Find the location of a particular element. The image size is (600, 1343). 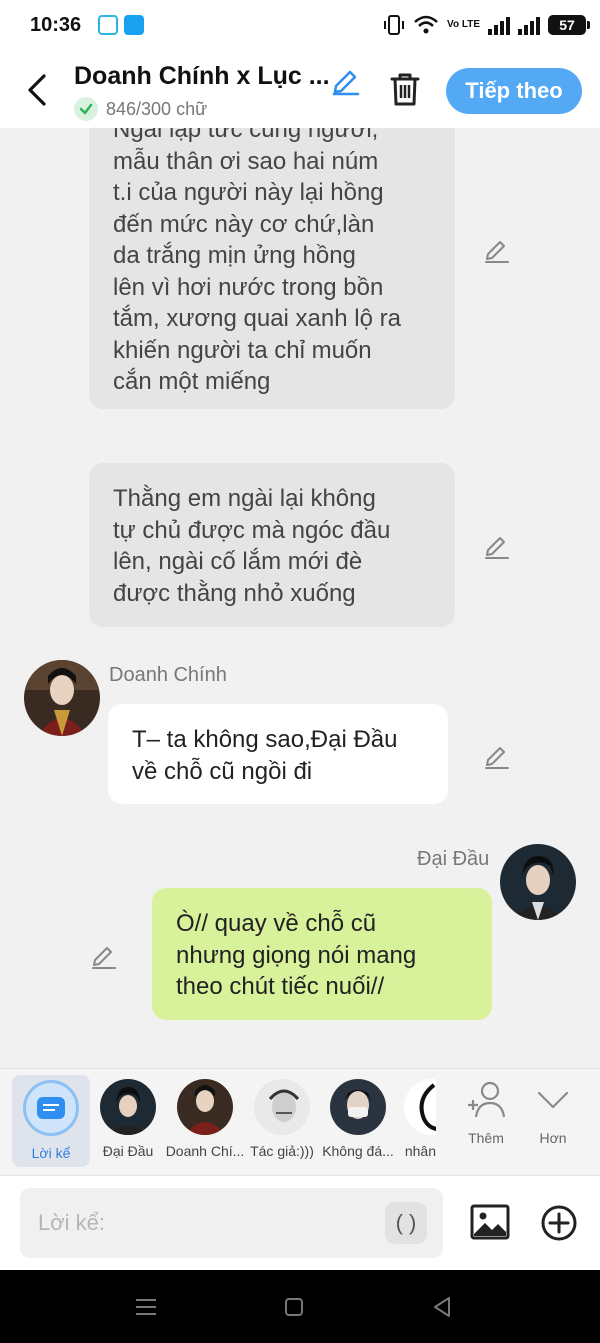

check-icon is located at coordinates (86, 109).